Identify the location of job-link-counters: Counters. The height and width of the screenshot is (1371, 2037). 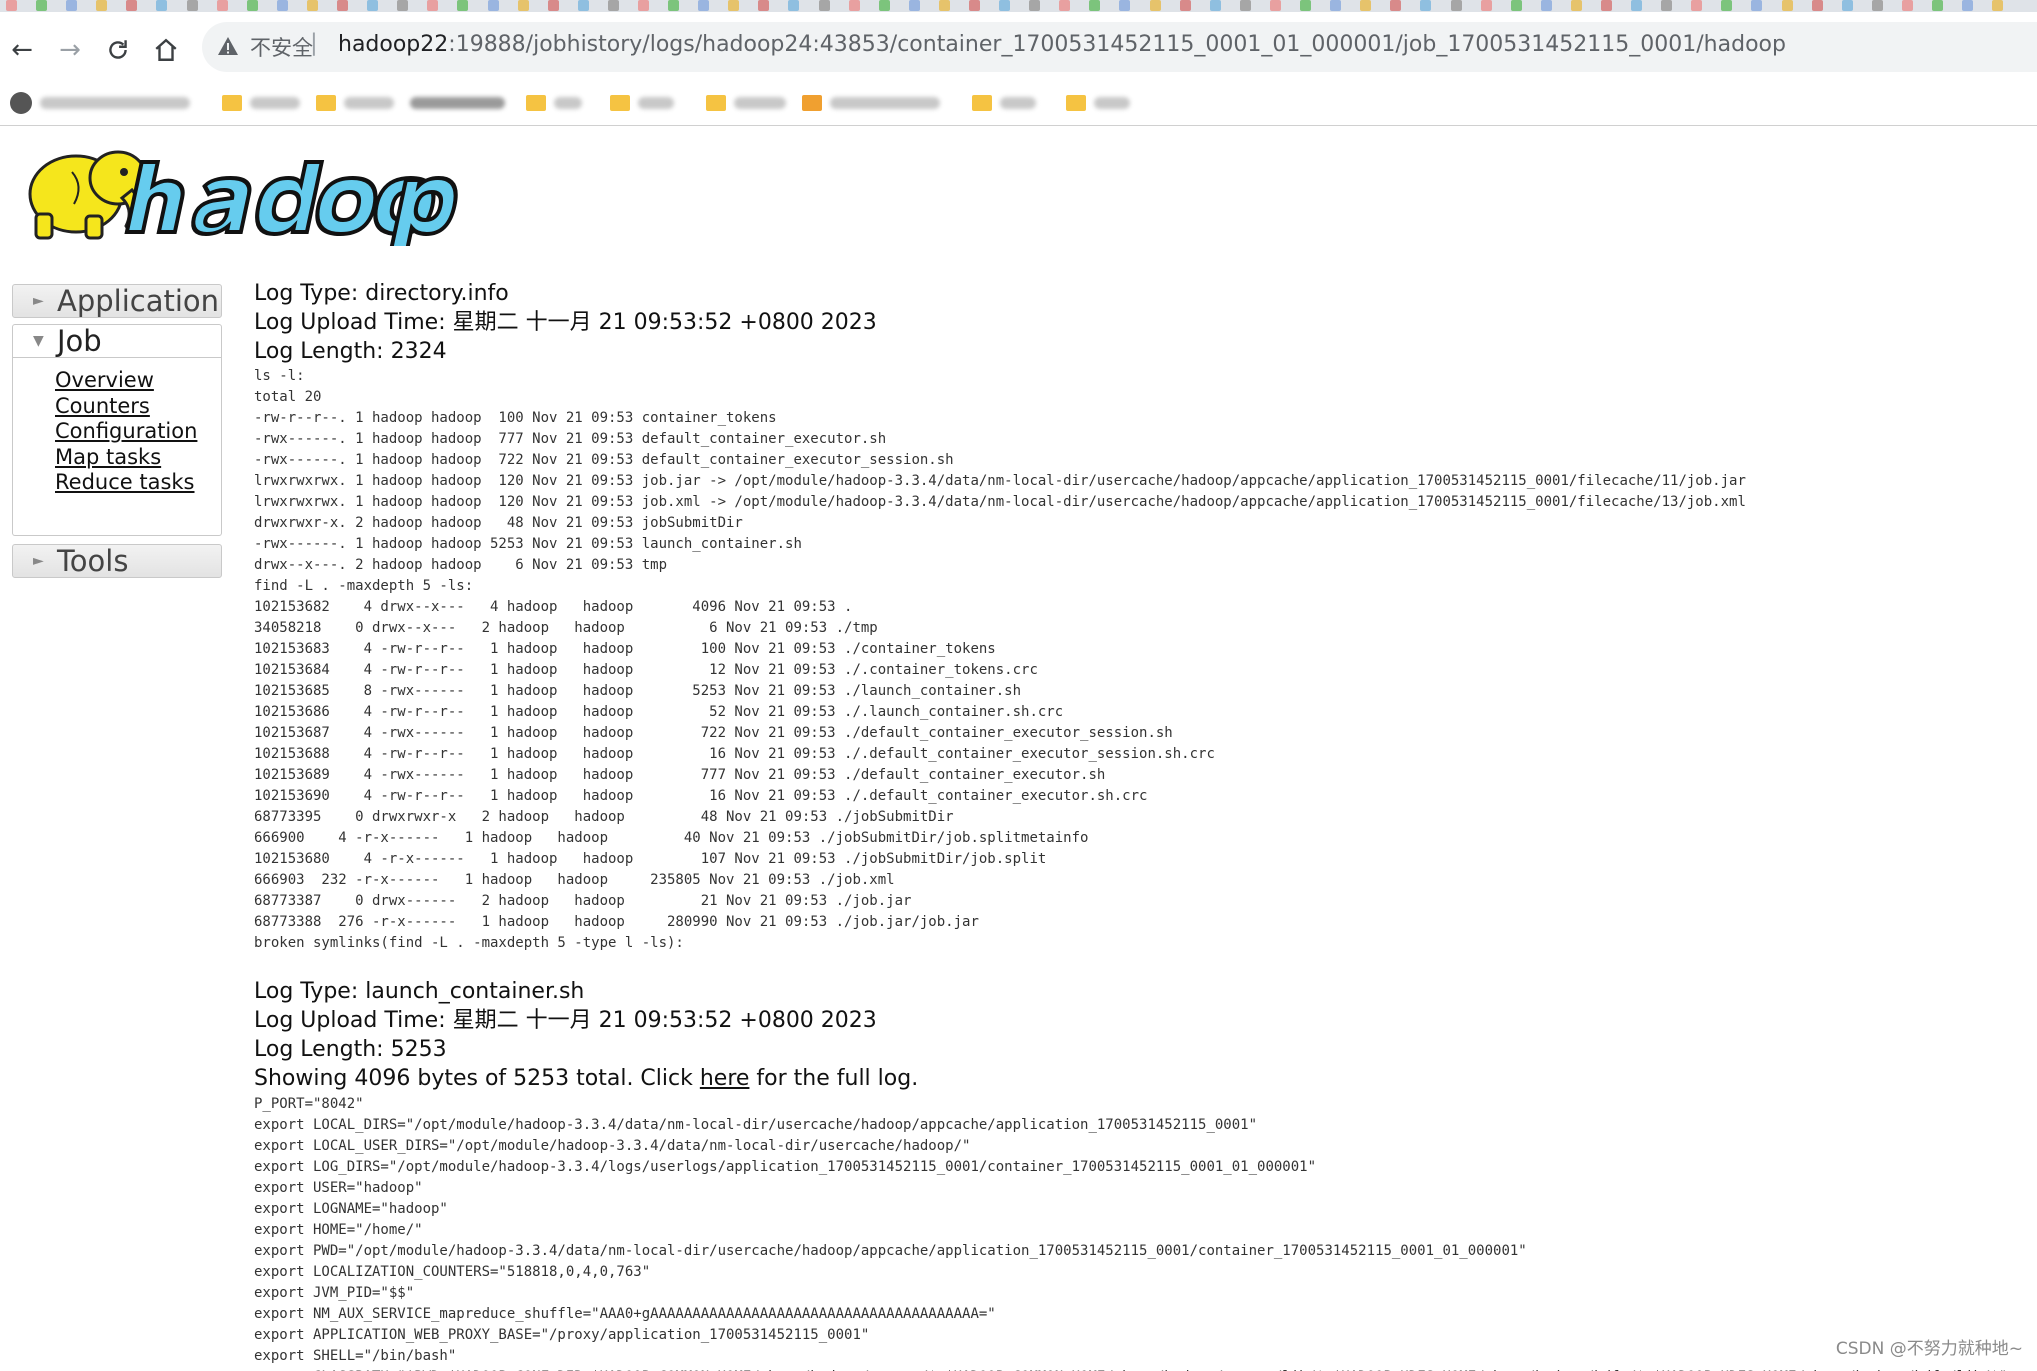
(138, 407).